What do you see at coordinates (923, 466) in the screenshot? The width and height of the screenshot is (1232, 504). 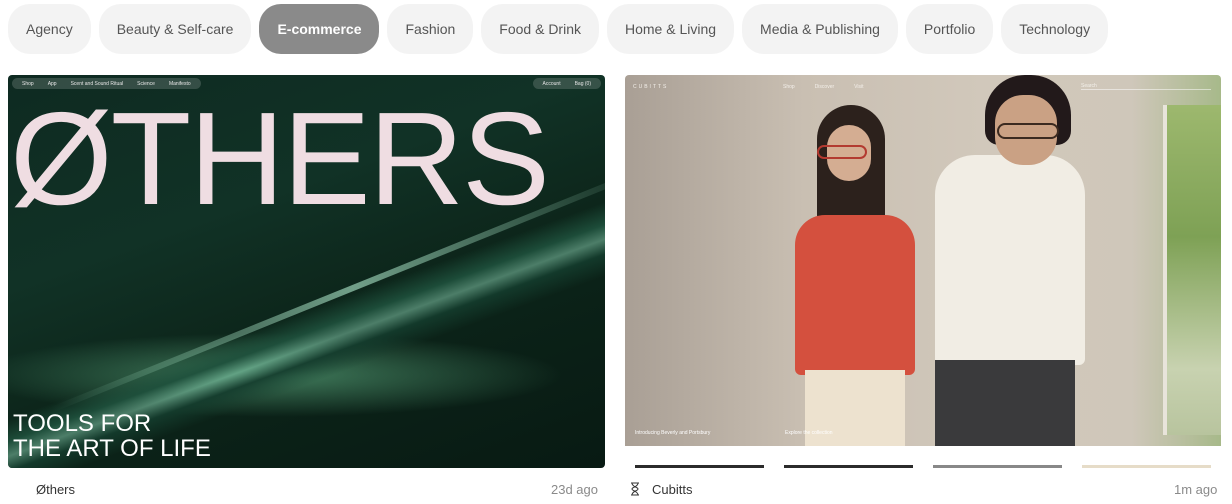 I see `preview-thumbnail-strip` at bounding box center [923, 466].